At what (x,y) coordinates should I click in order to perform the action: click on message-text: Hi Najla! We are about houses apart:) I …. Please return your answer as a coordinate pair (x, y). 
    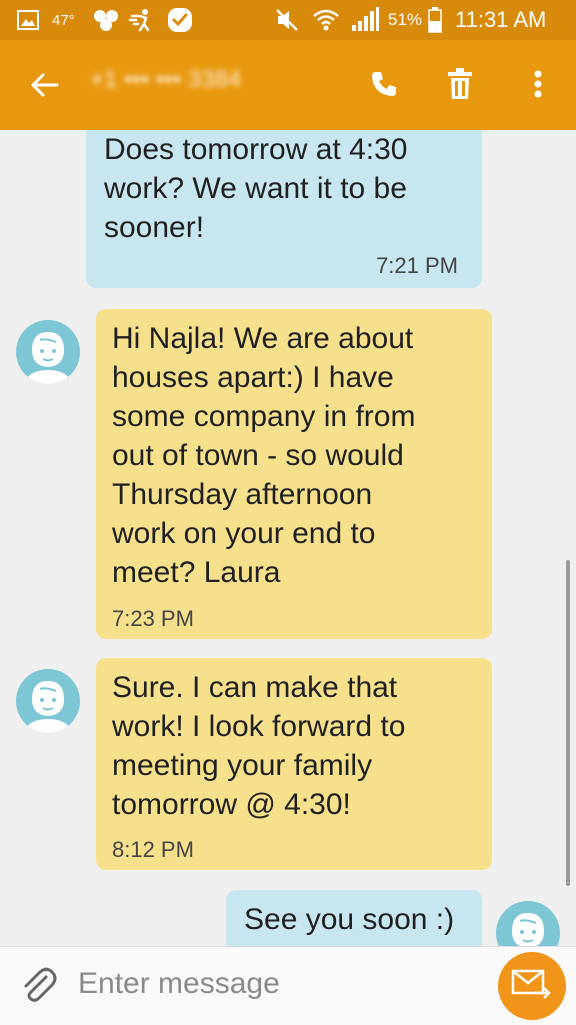
    Looking at the image, I should click on (264, 455).